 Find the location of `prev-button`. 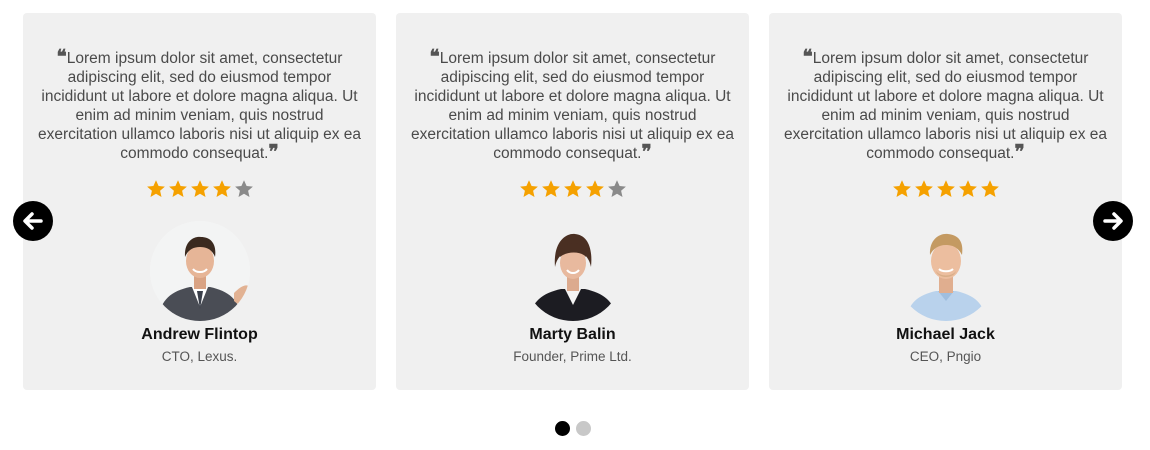

prev-button is located at coordinates (33, 221).